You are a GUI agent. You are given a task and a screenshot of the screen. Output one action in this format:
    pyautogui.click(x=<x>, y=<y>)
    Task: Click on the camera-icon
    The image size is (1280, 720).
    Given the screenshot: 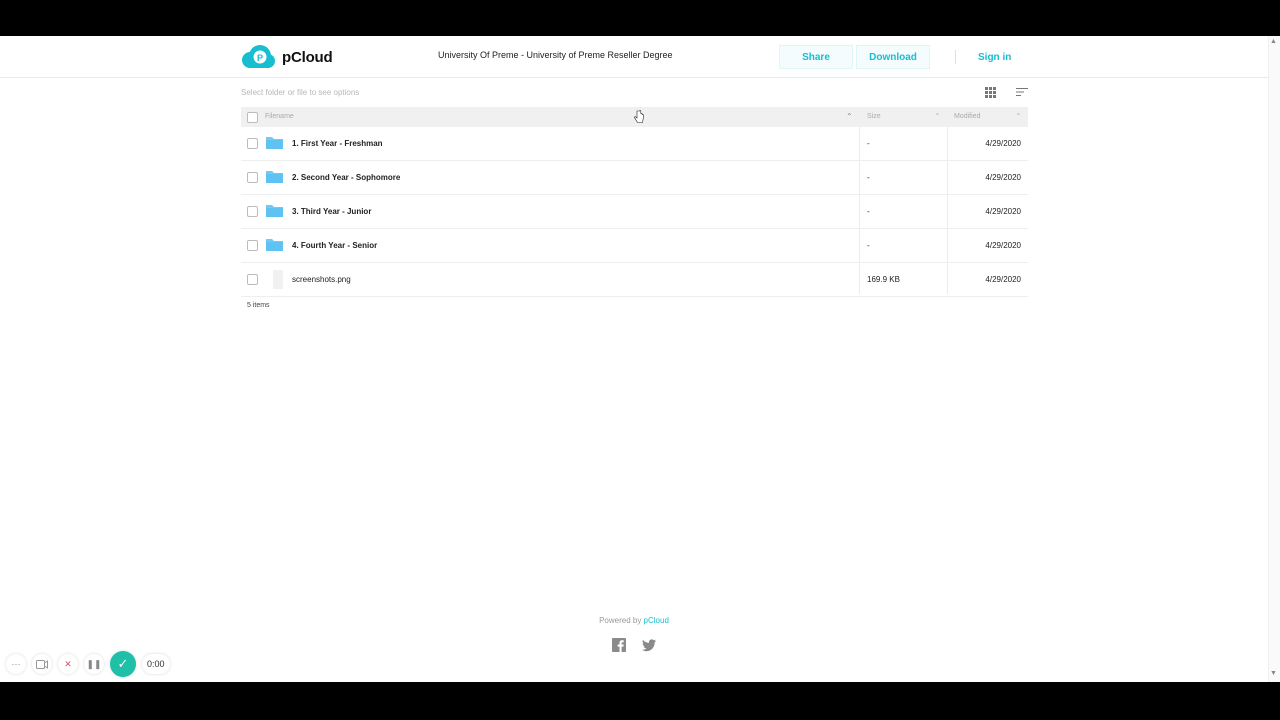 What is the action you would take?
    pyautogui.click(x=42, y=664)
    